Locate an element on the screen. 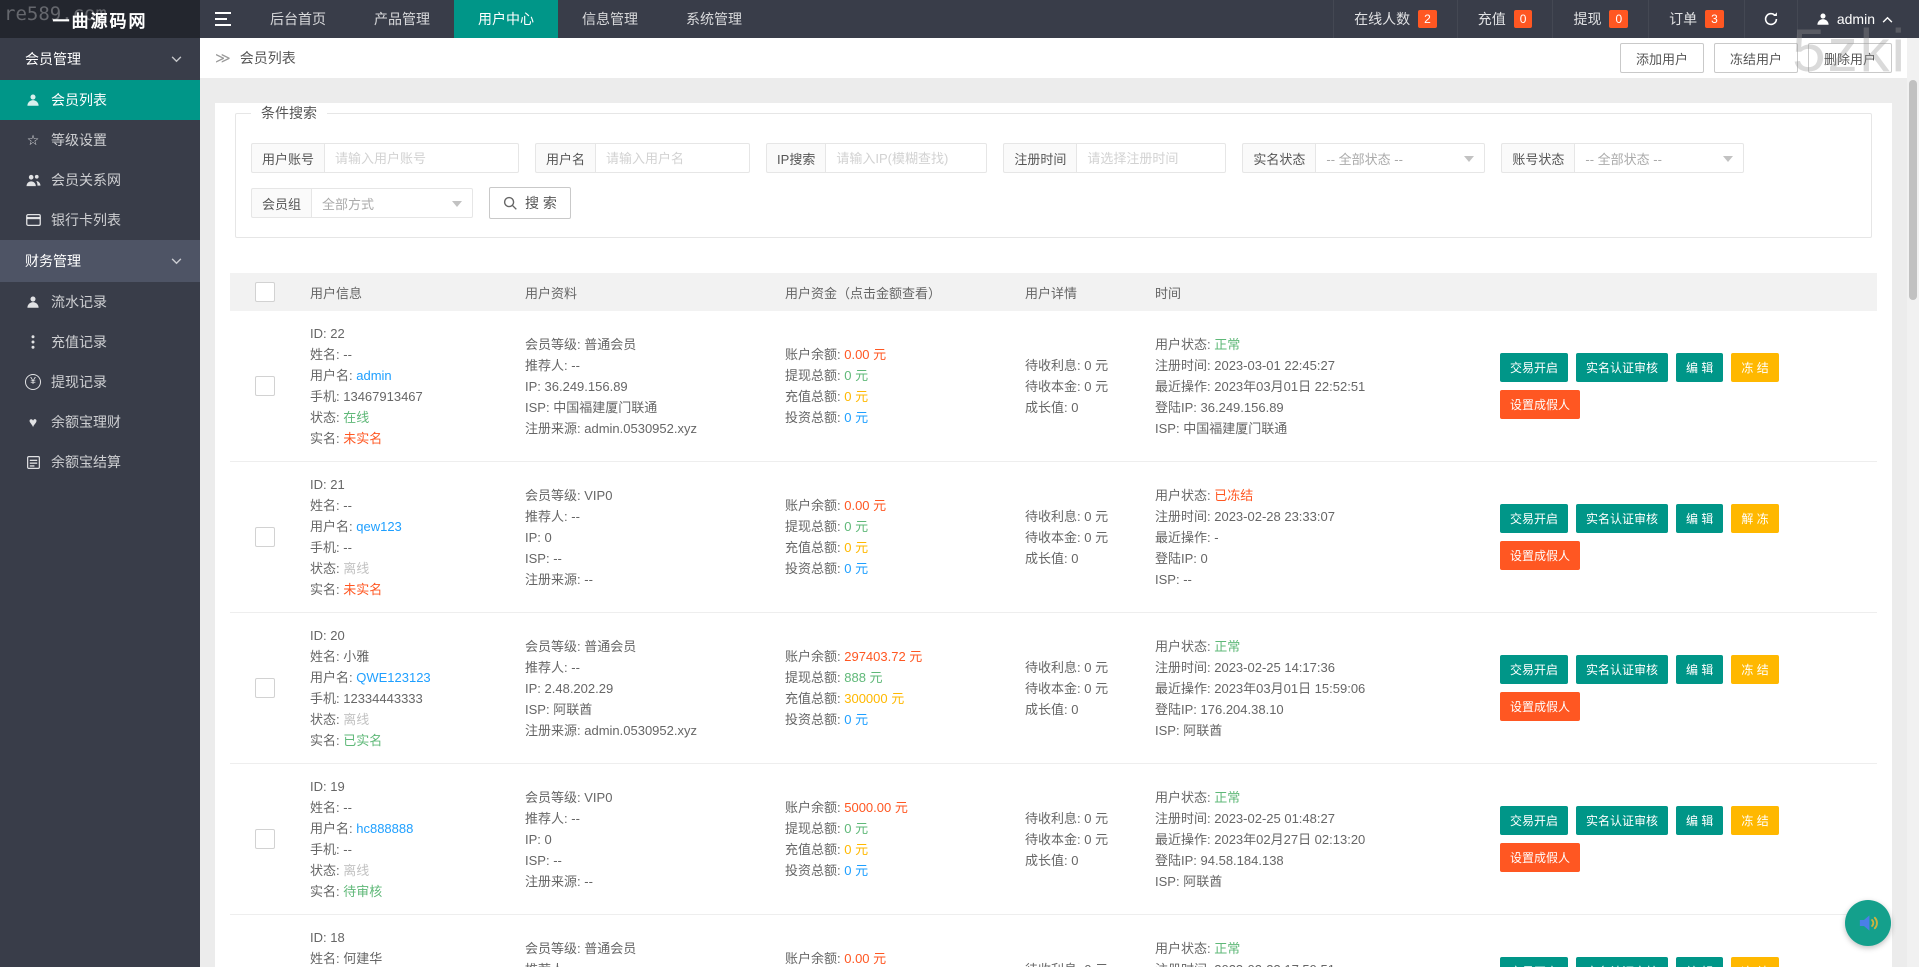 This screenshot has height=967, width=1919. info-realname: 已实名 is located at coordinates (363, 740).